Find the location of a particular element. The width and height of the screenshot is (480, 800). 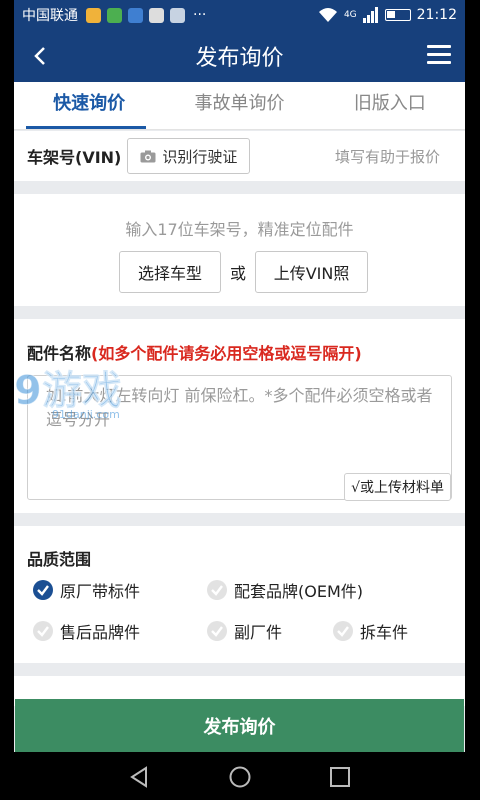

carrier-name: 中国联通 is located at coordinates (50, 16).